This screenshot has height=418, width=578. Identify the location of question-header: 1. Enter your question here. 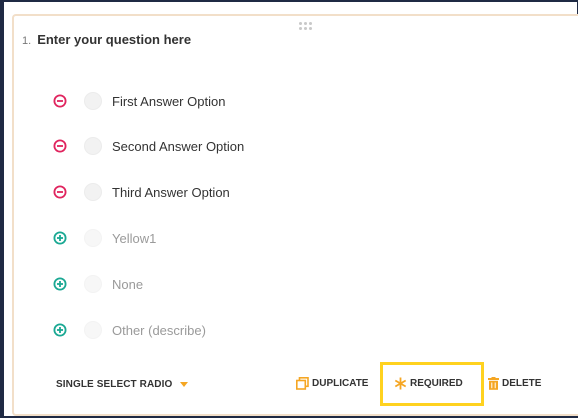
(106, 39).